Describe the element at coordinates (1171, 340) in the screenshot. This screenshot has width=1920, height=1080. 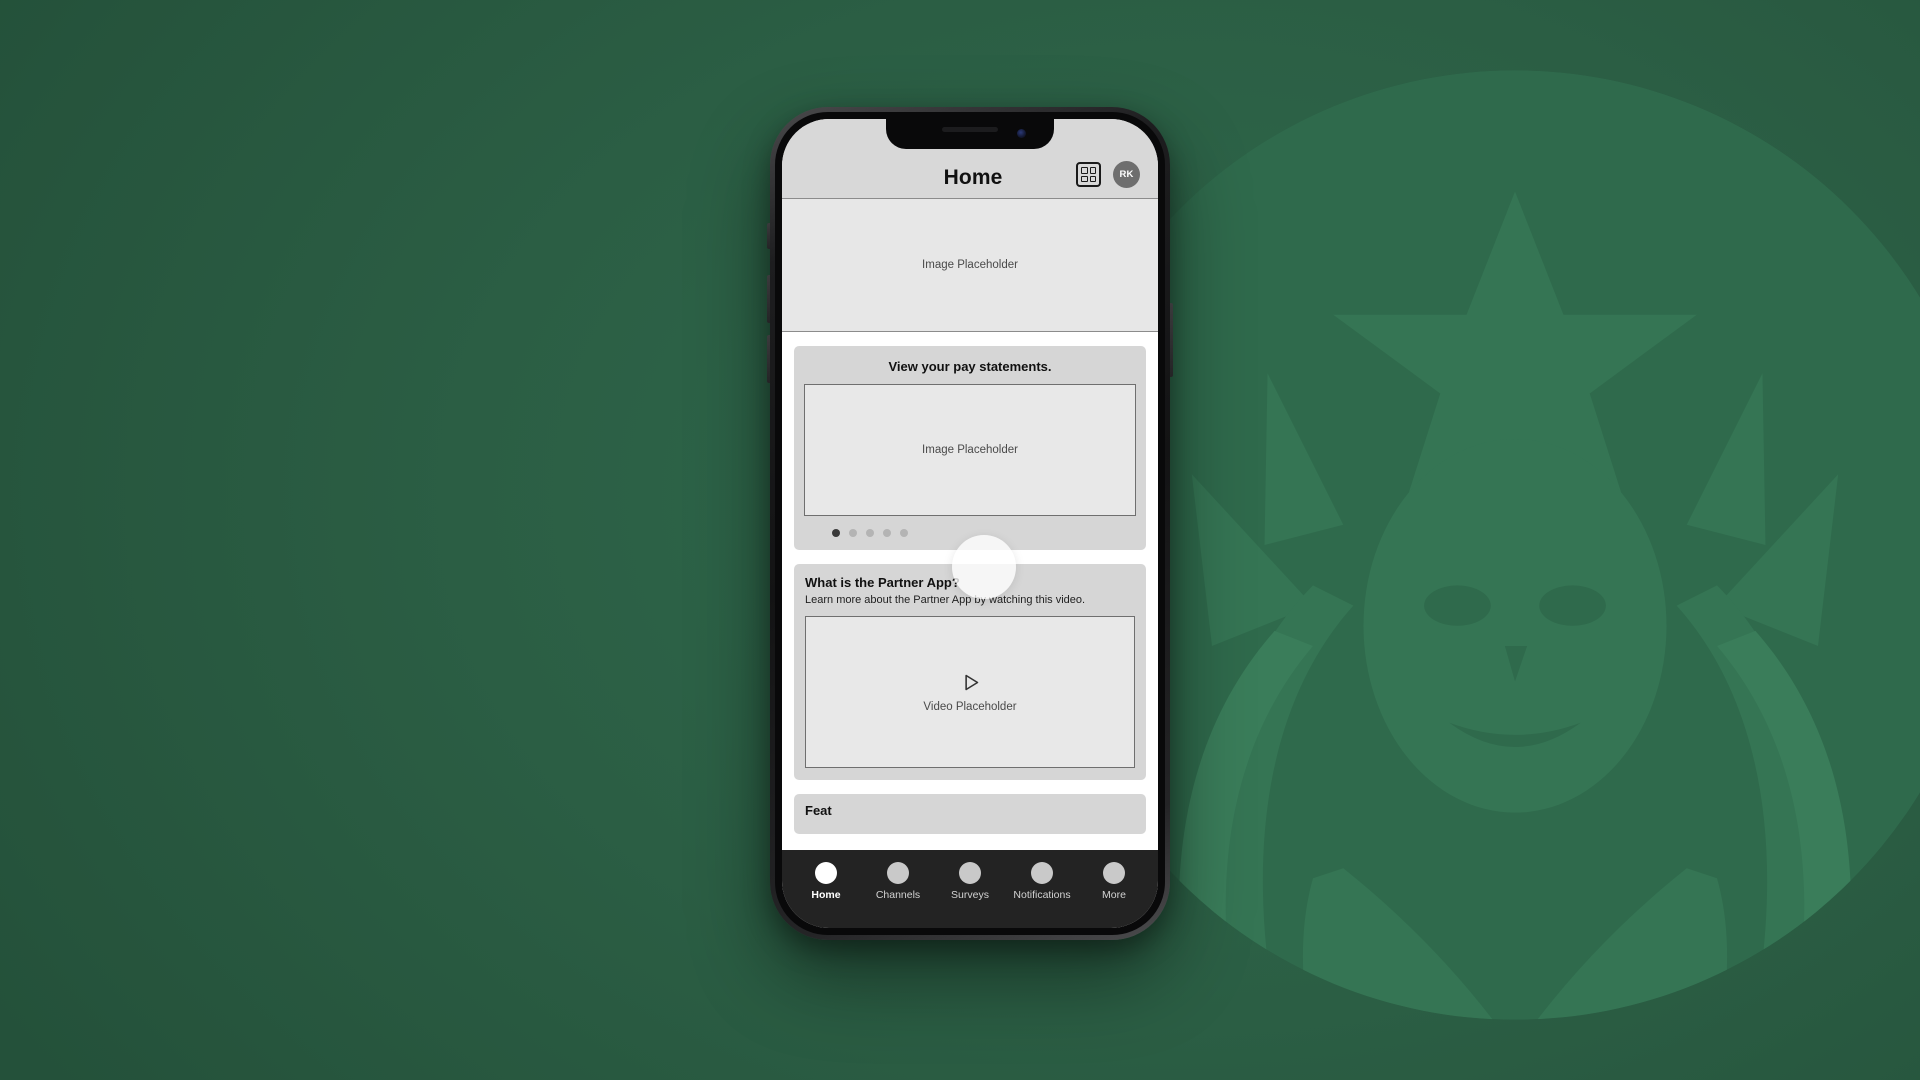
I see `power-button` at that location.